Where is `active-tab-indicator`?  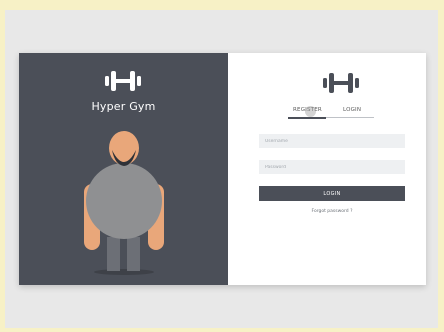 active-tab-indicator is located at coordinates (307, 118).